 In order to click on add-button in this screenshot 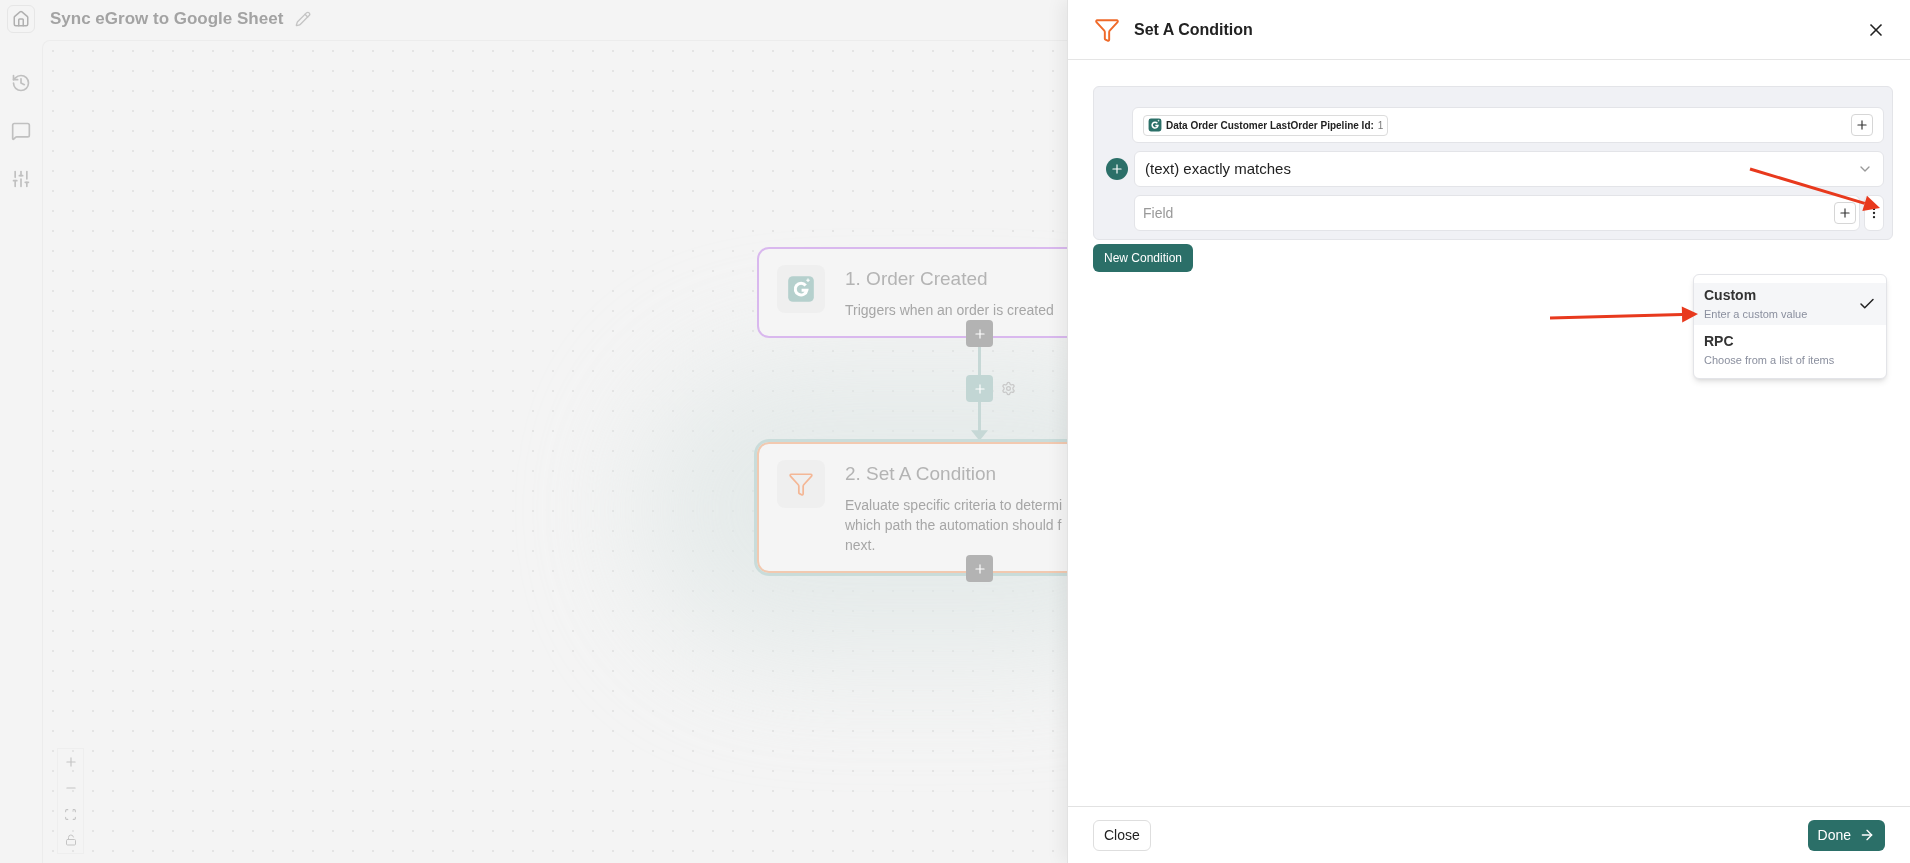, I will do `click(1117, 169)`.